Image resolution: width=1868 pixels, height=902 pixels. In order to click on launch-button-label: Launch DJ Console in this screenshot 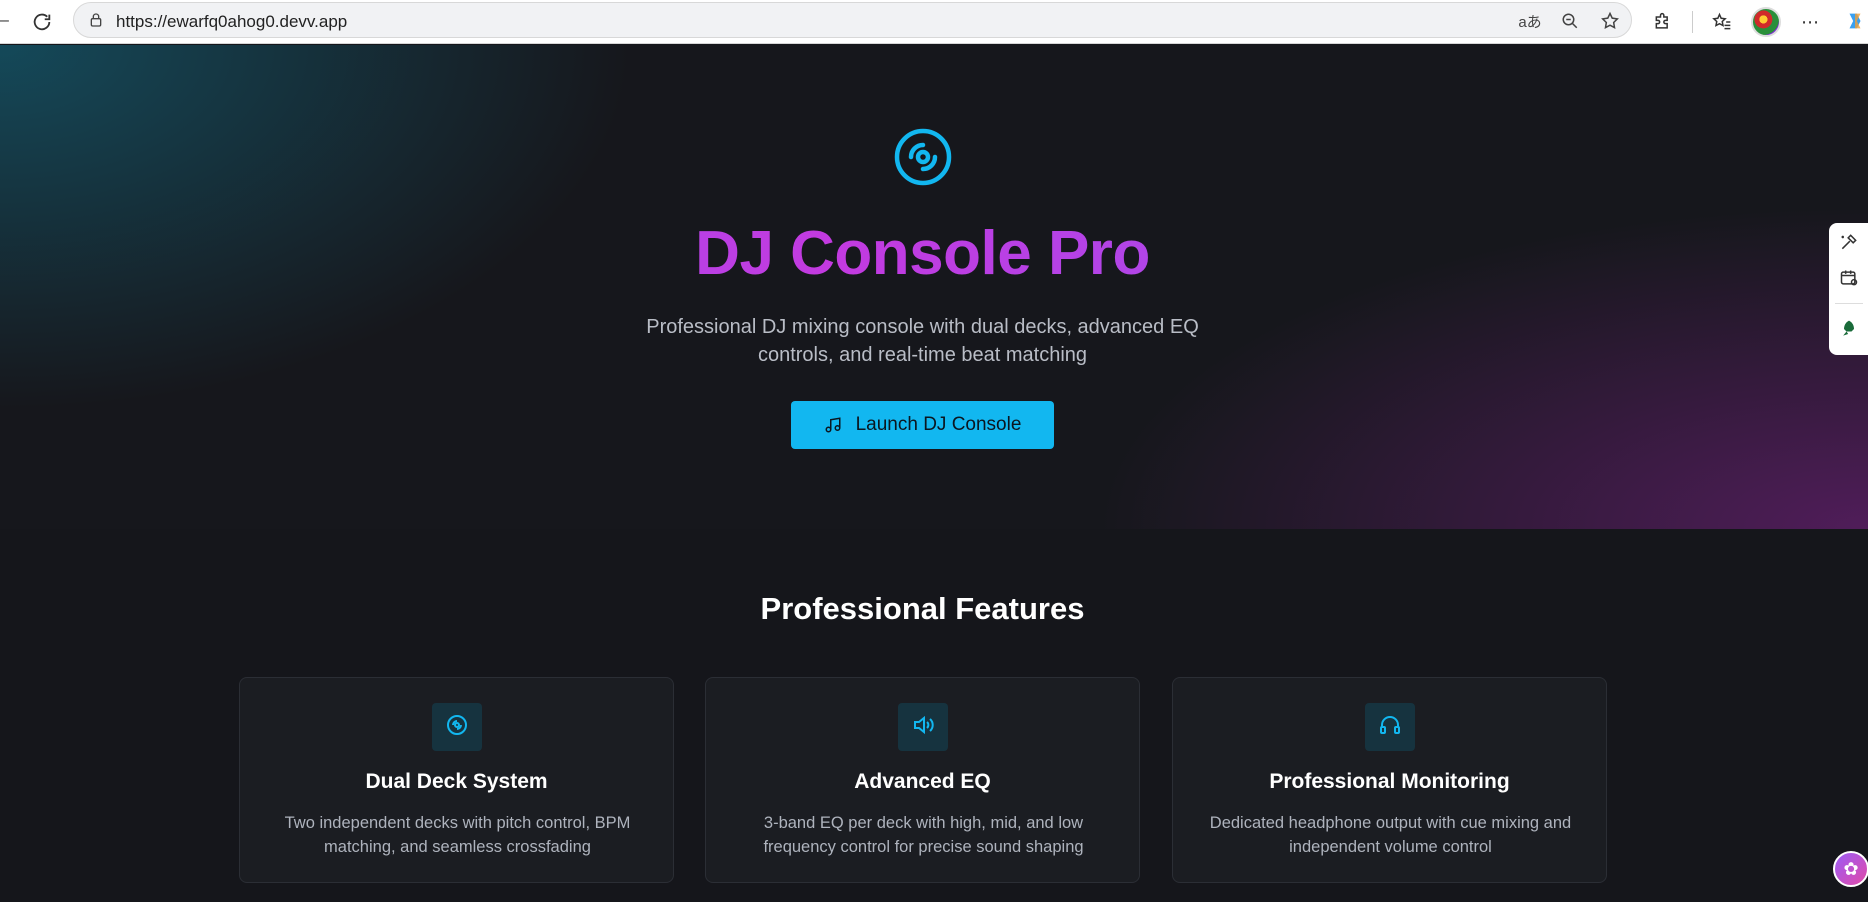, I will do `click(938, 424)`.